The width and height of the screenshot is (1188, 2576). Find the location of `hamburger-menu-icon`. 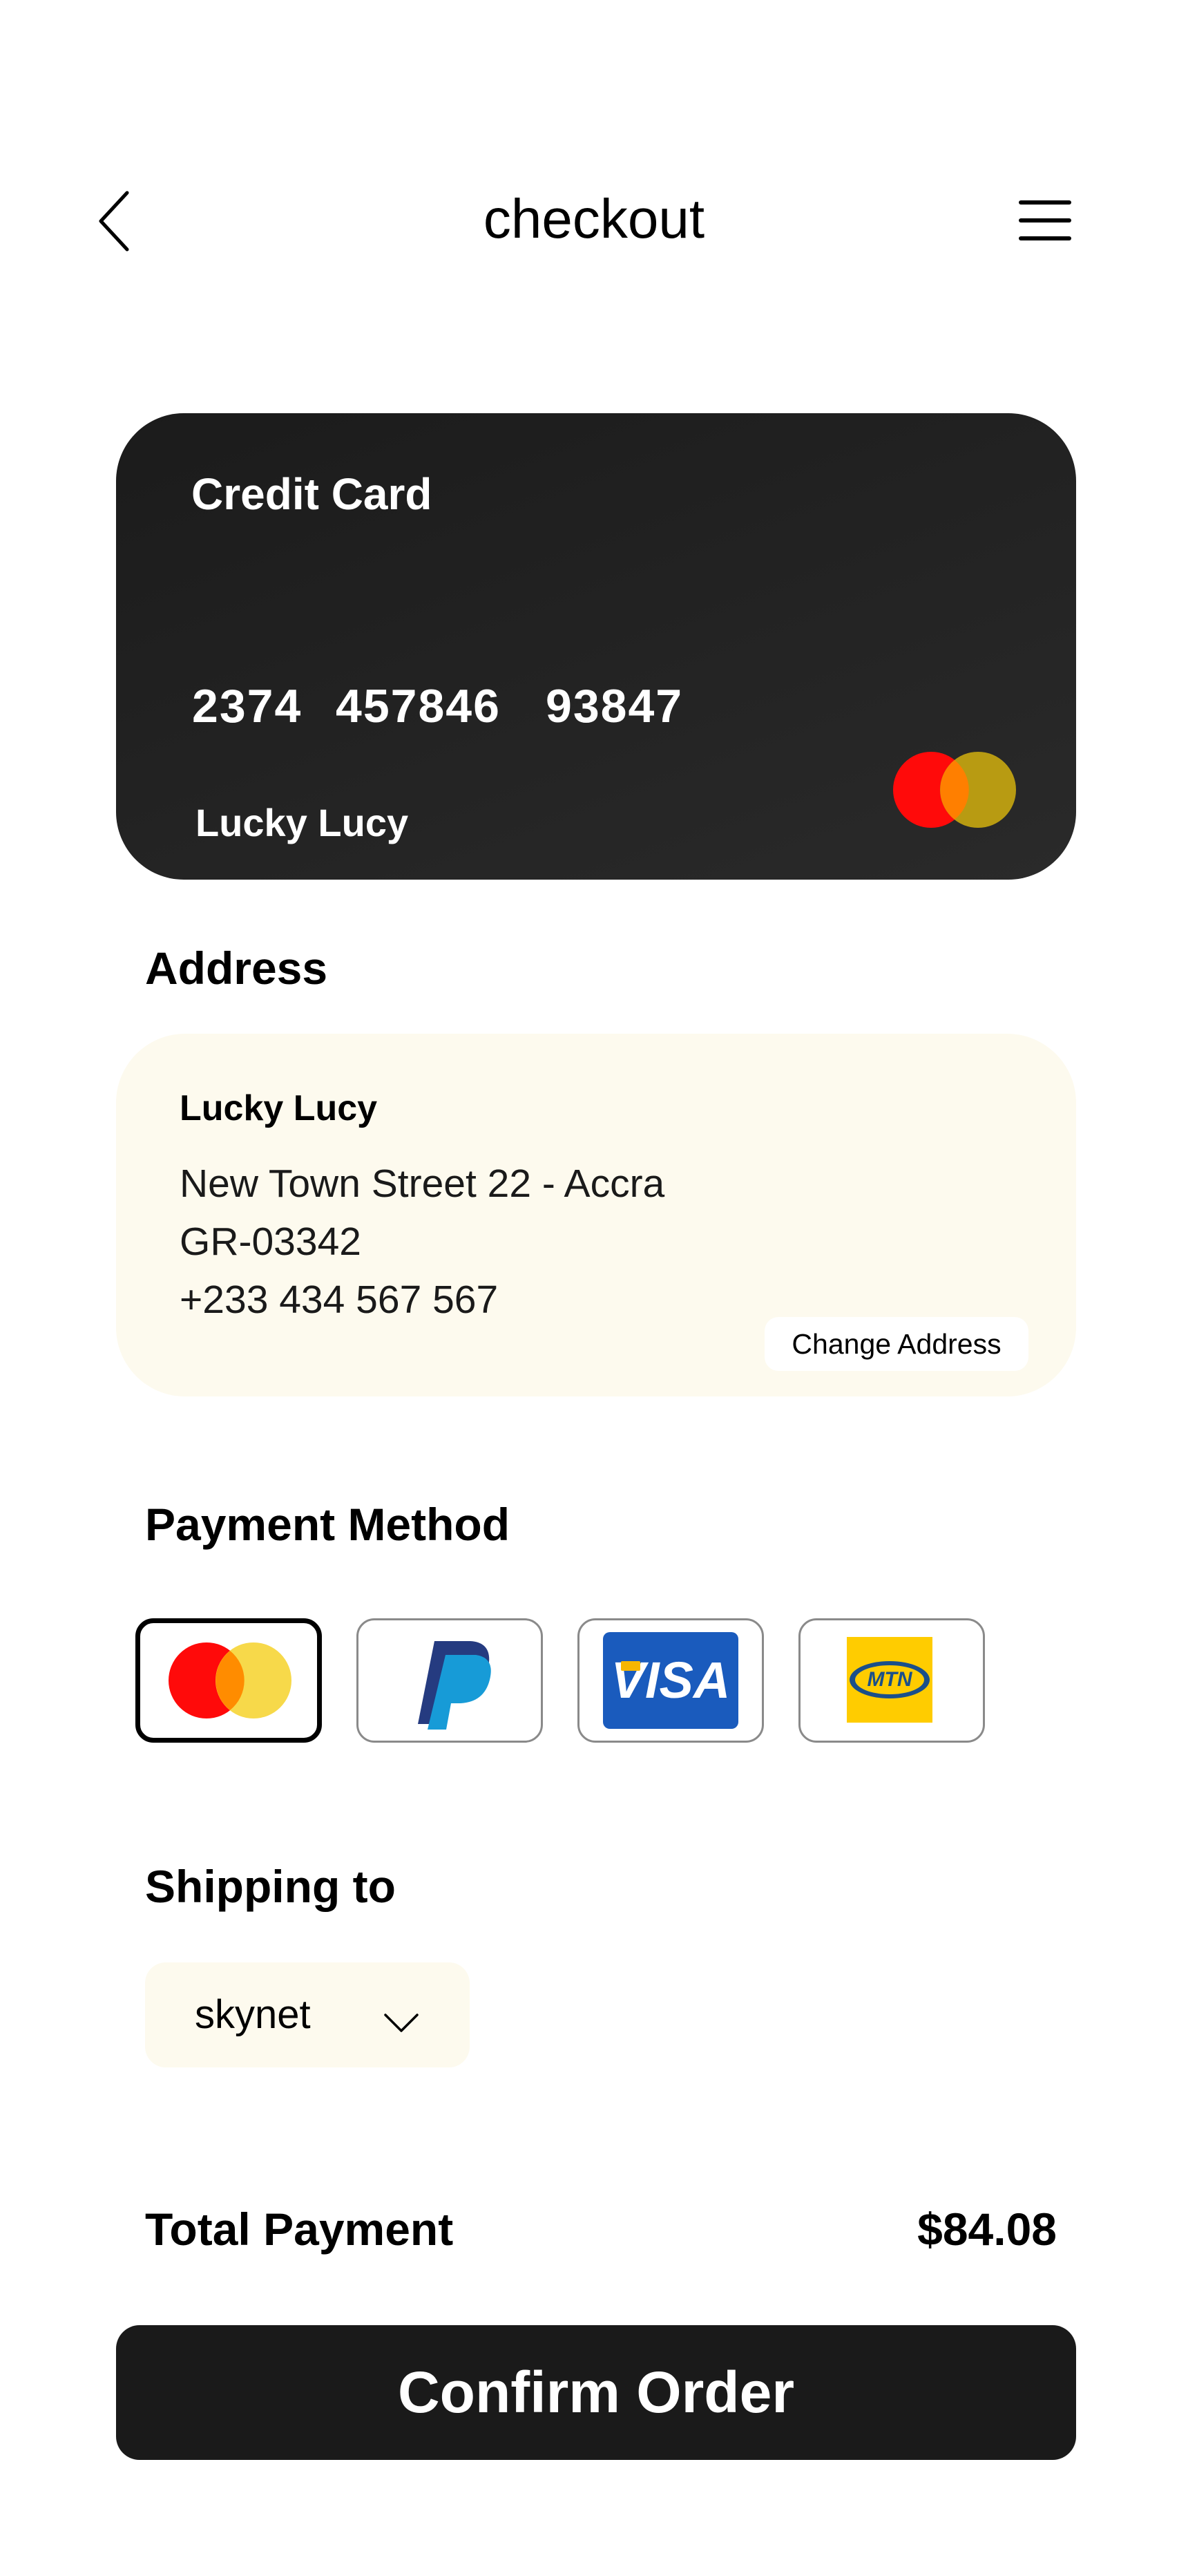

hamburger-menu-icon is located at coordinates (1045, 220).